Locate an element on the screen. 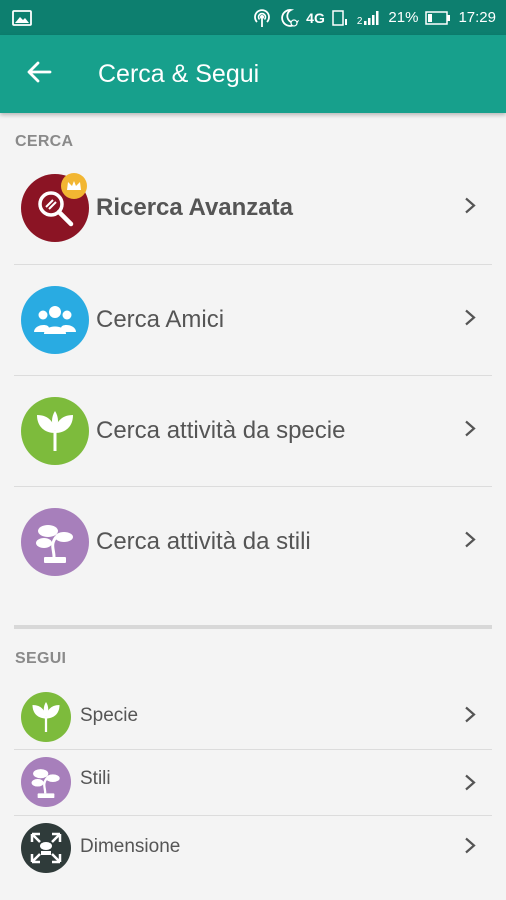 The width and height of the screenshot is (506, 900). section-divider is located at coordinates (253, 627).